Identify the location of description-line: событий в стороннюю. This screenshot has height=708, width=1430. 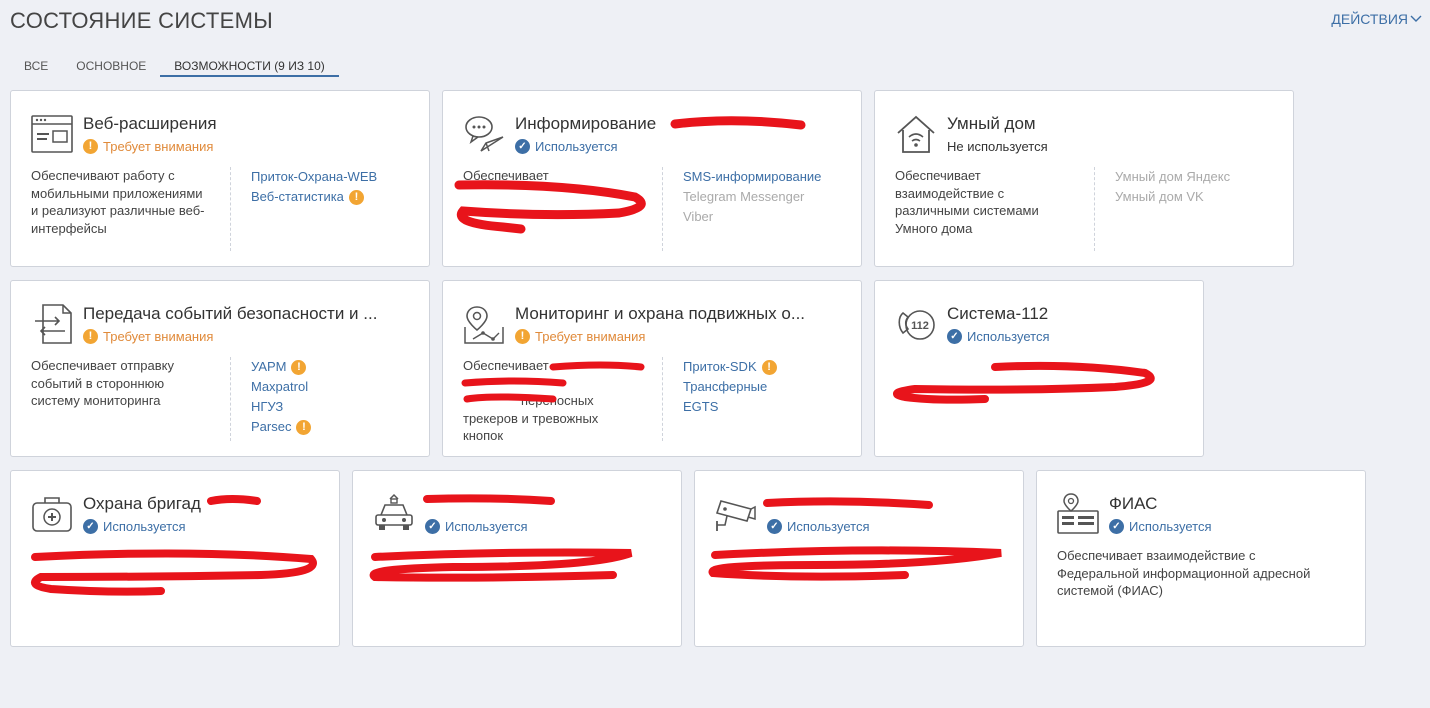
(98, 383).